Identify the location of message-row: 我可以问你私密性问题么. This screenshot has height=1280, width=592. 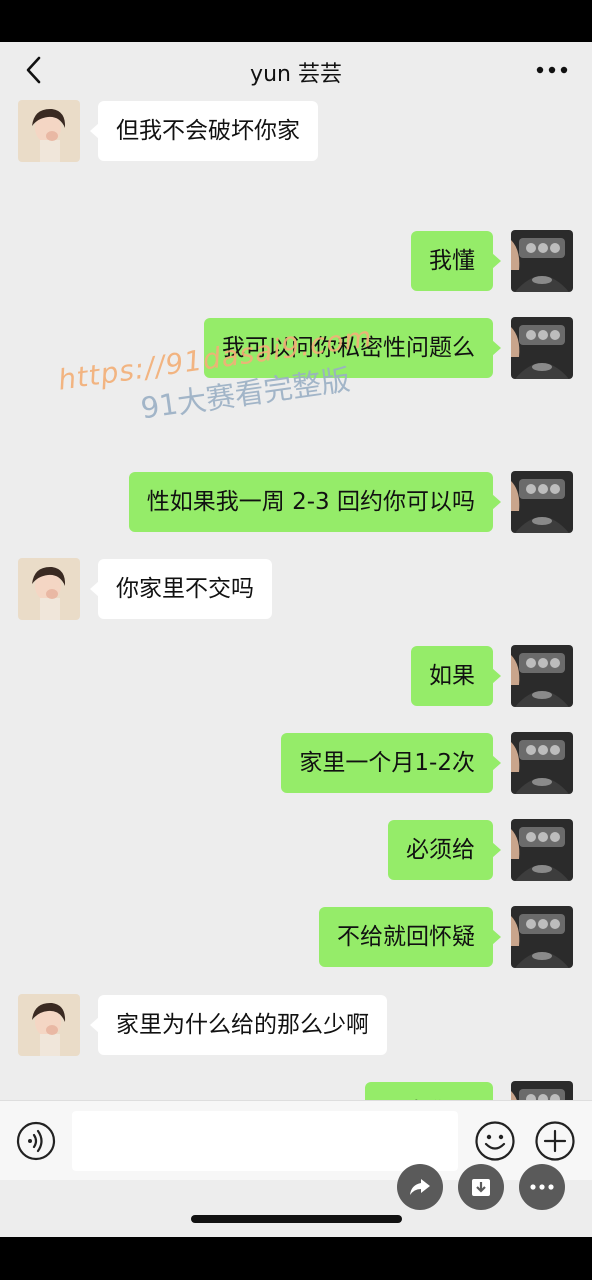
(296, 348).